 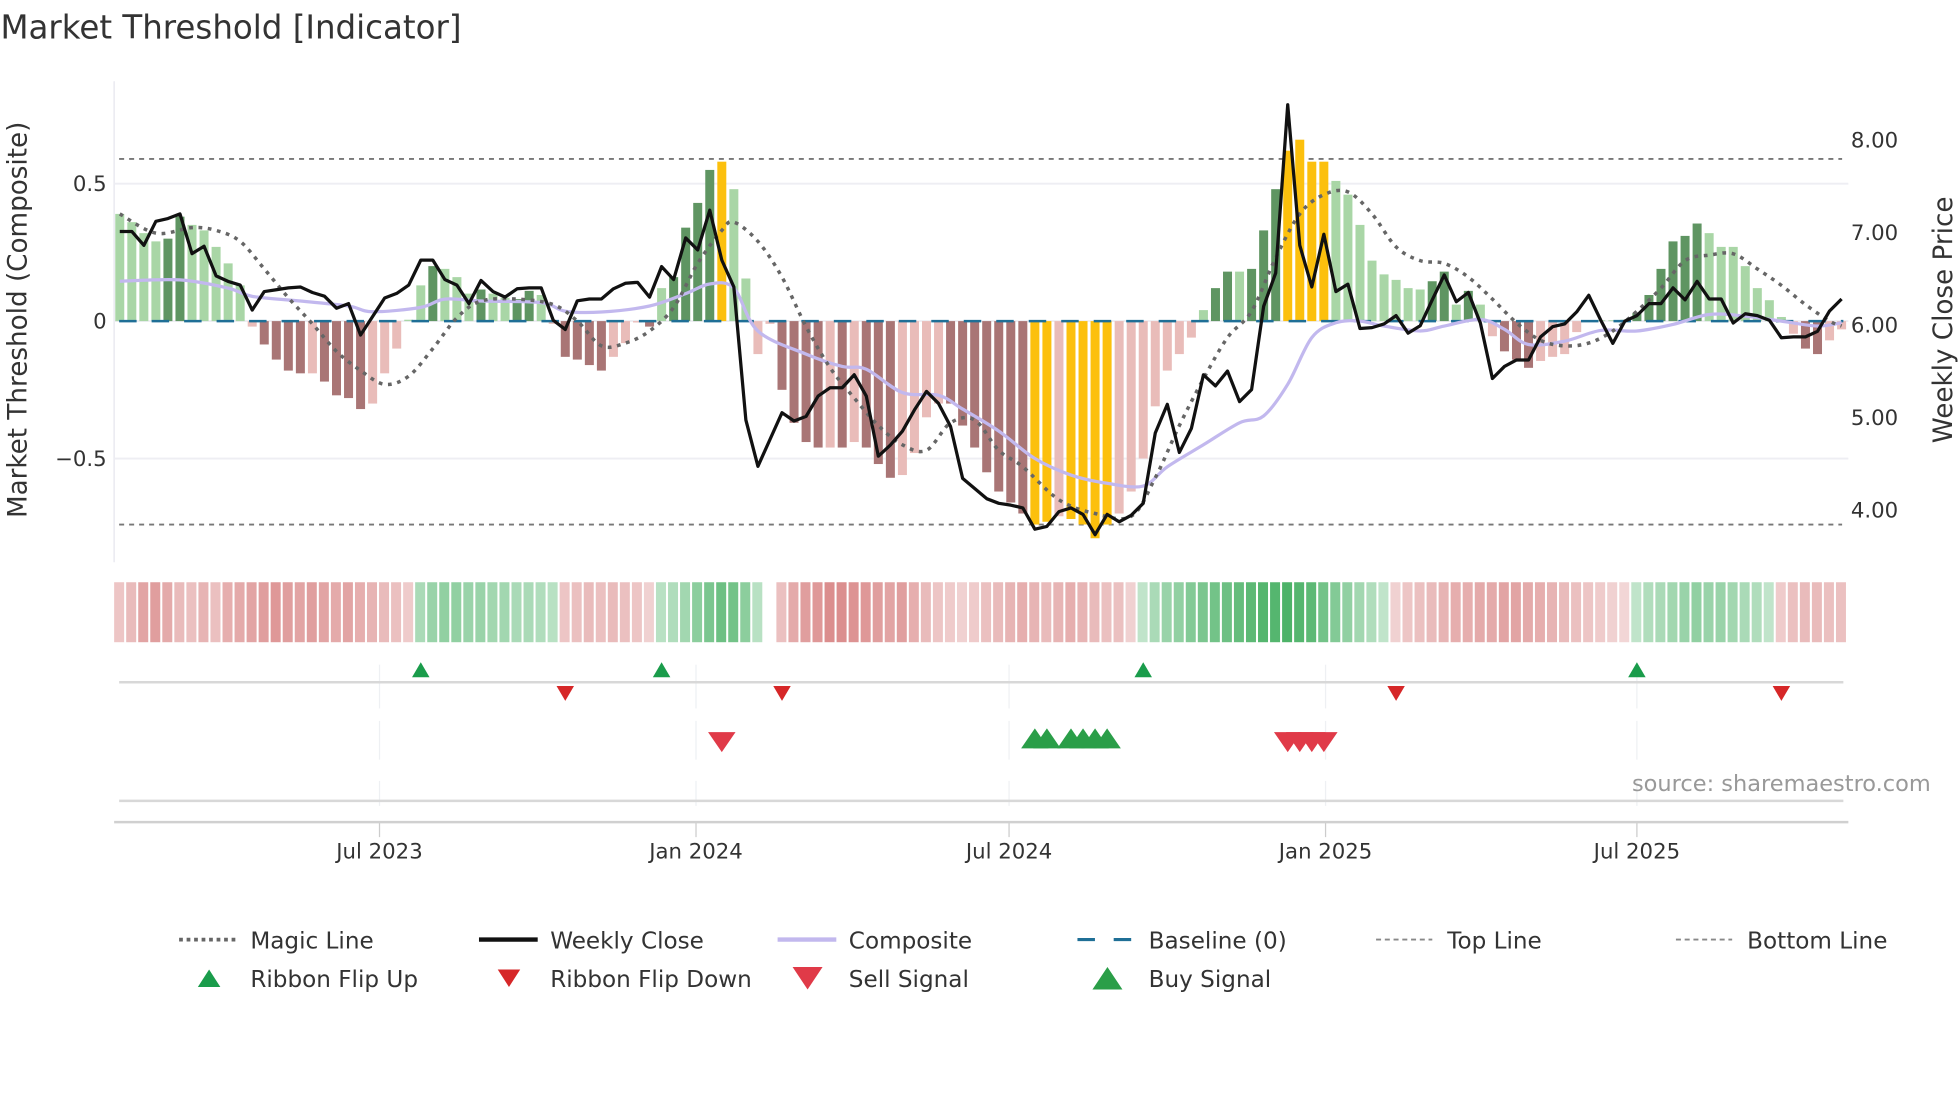 I want to click on legend-item-flipdown: Ribbon Flip Down, so click(x=624, y=980).